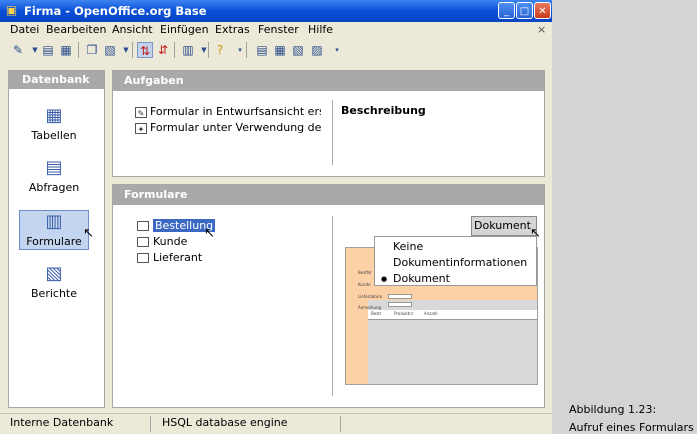 This screenshot has width=697, height=434. I want to click on preview-label: BestNr, so click(365, 272).